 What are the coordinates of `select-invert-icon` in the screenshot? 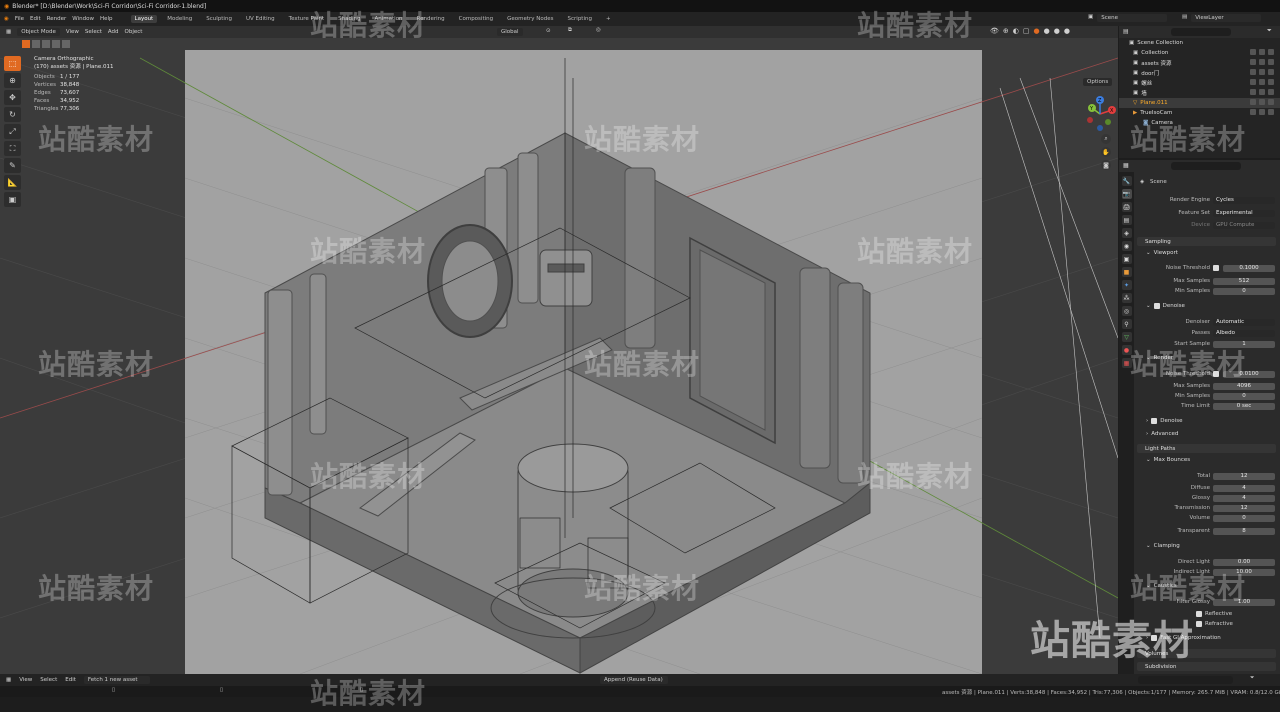 It's located at (56, 44).